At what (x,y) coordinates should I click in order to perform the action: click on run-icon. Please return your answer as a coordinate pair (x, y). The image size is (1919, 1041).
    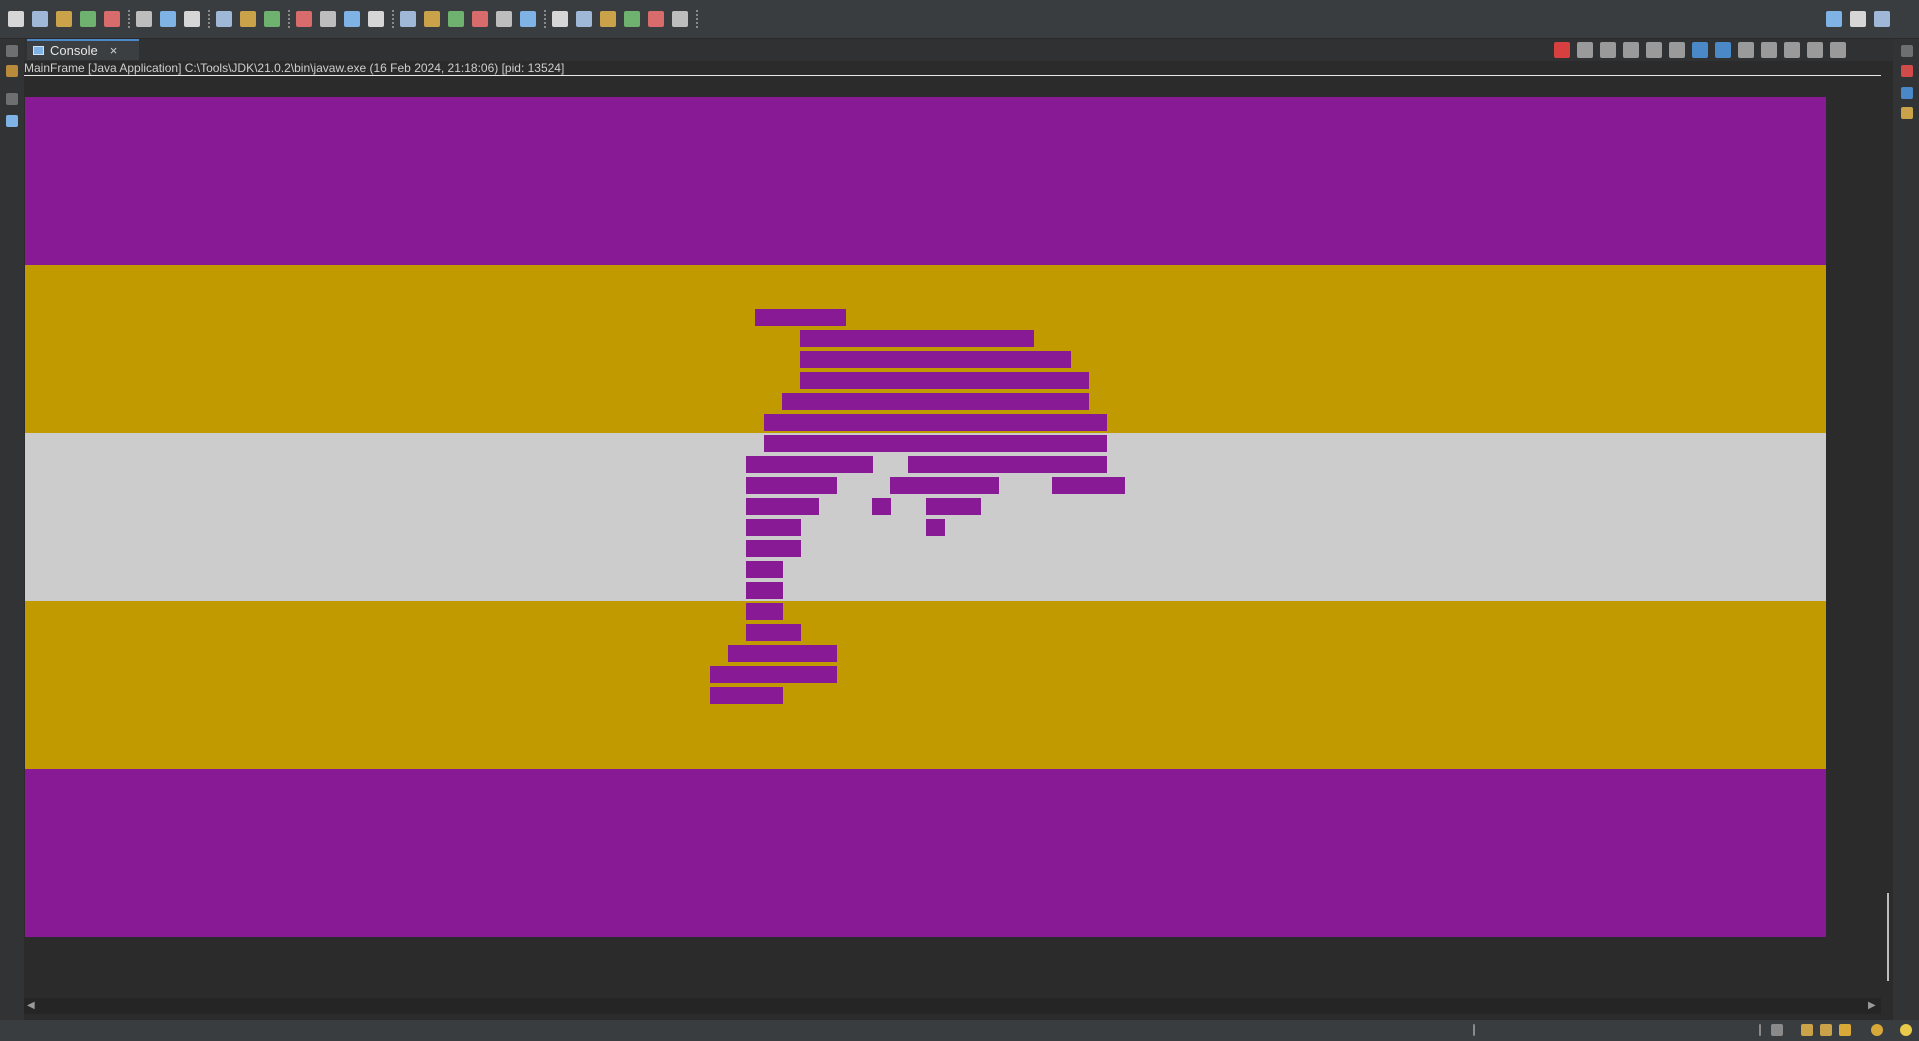
    Looking at the image, I should click on (224, 19).